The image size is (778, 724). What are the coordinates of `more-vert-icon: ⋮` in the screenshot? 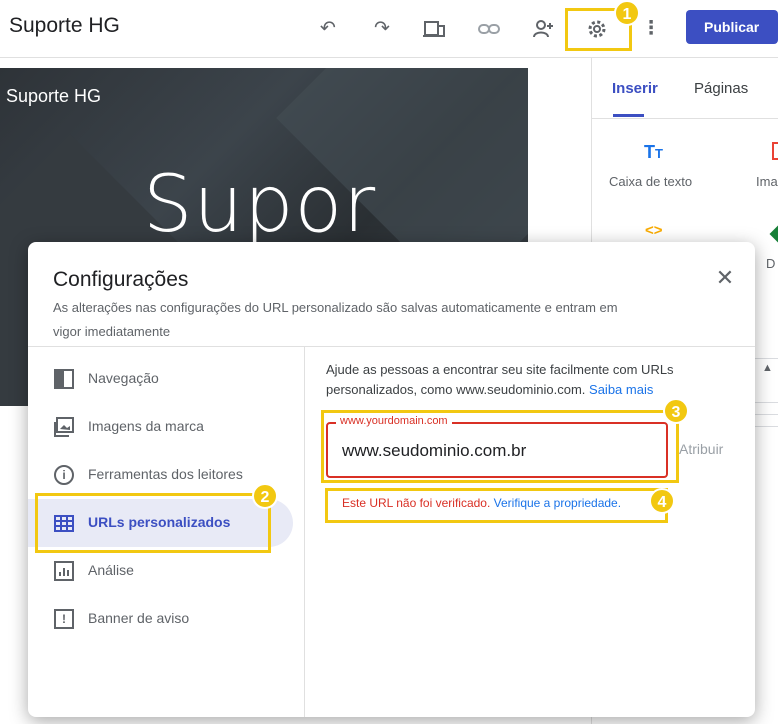 It's located at (651, 29).